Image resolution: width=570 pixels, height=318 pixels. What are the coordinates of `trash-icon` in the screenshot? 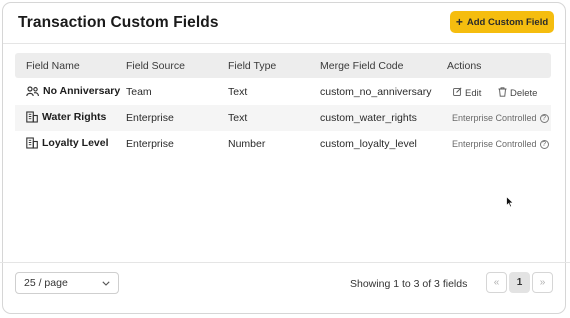 It's located at (502, 93).